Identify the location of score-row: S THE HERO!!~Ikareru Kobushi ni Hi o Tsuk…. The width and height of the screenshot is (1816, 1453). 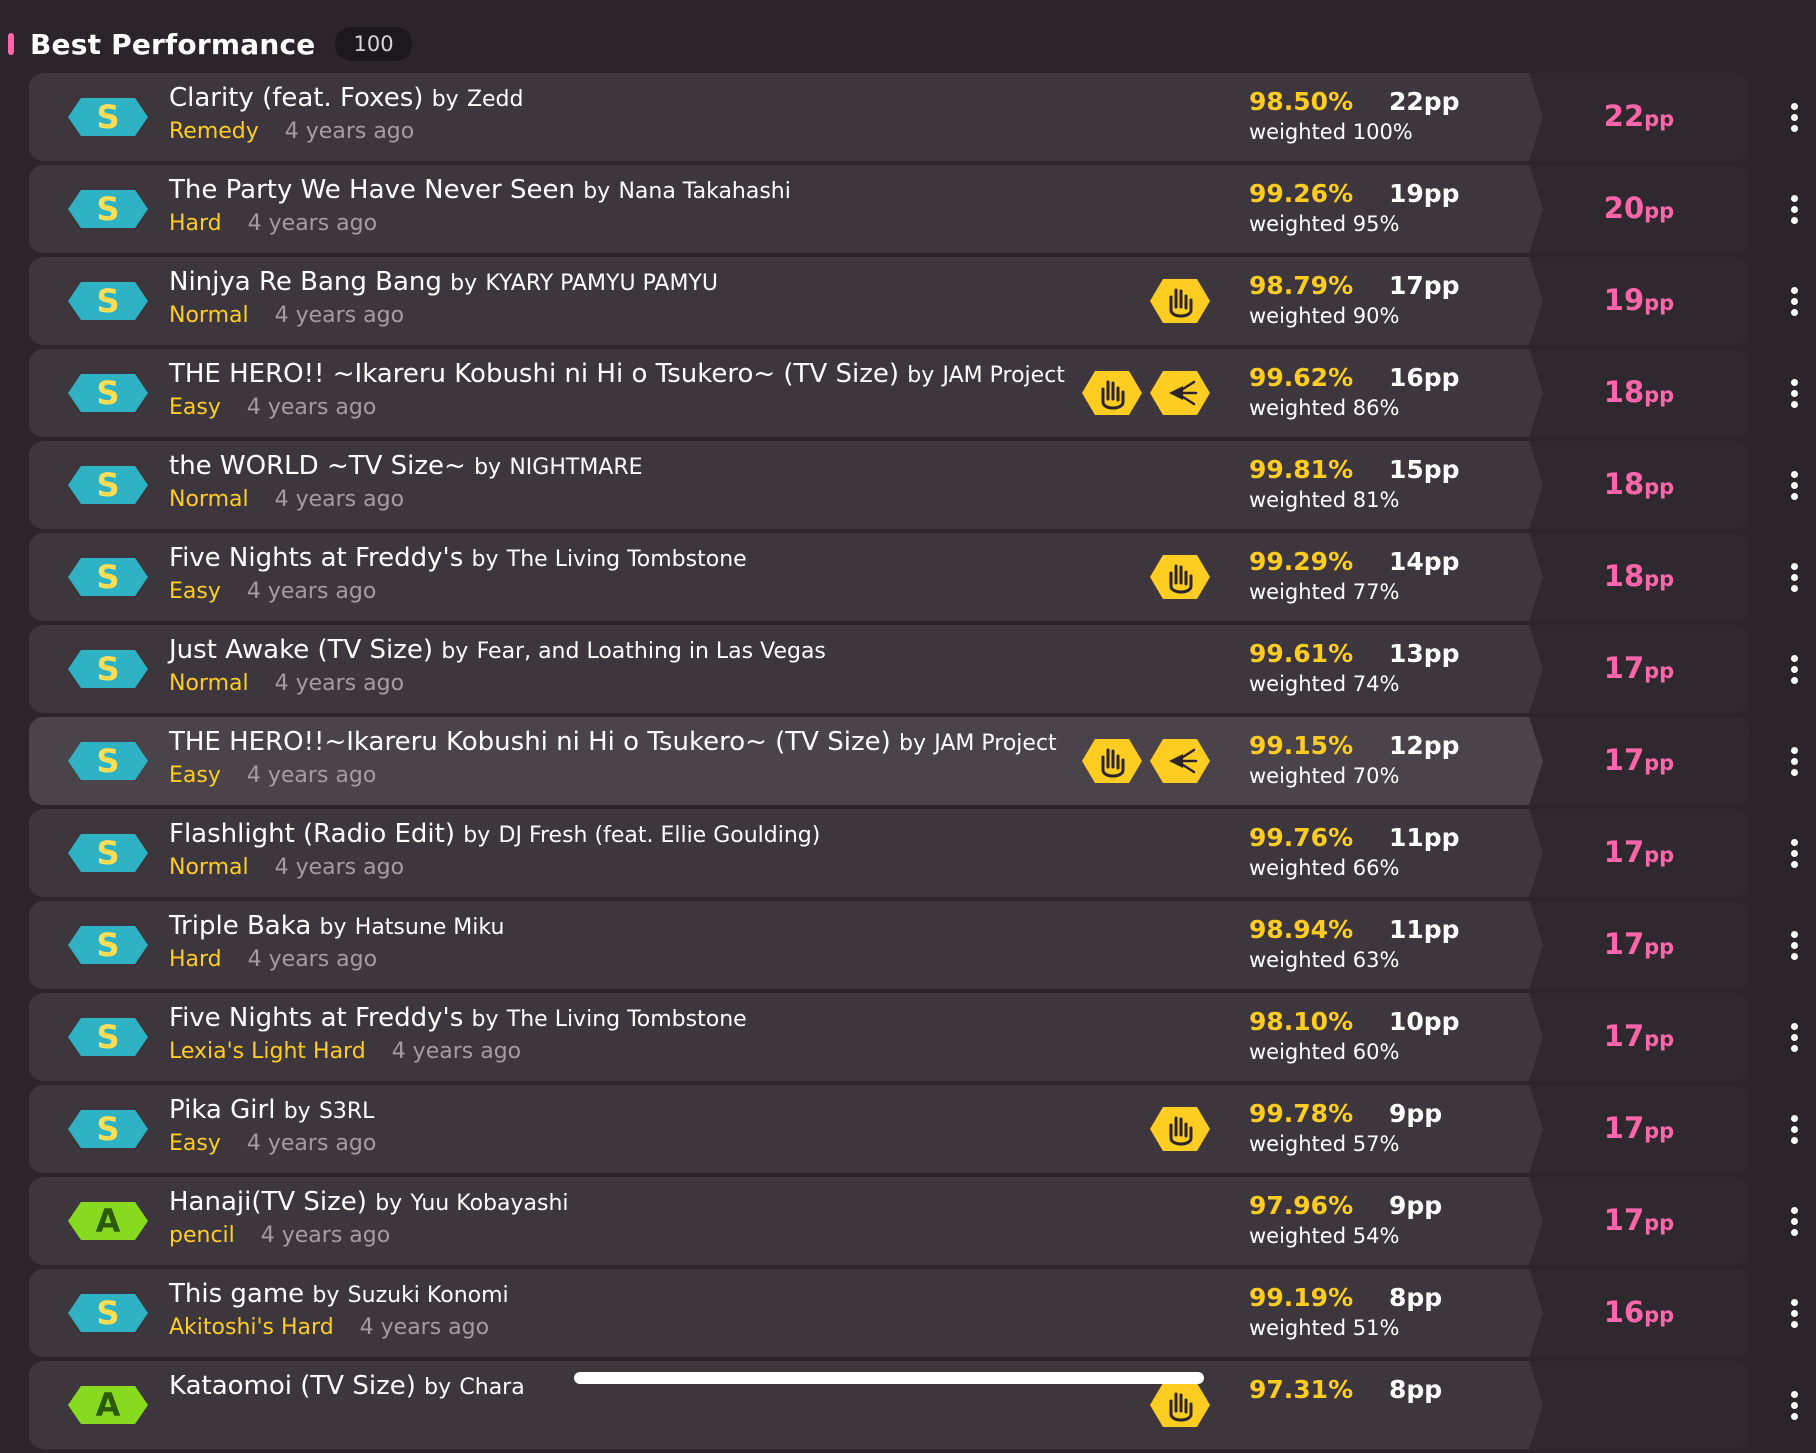
(913, 761).